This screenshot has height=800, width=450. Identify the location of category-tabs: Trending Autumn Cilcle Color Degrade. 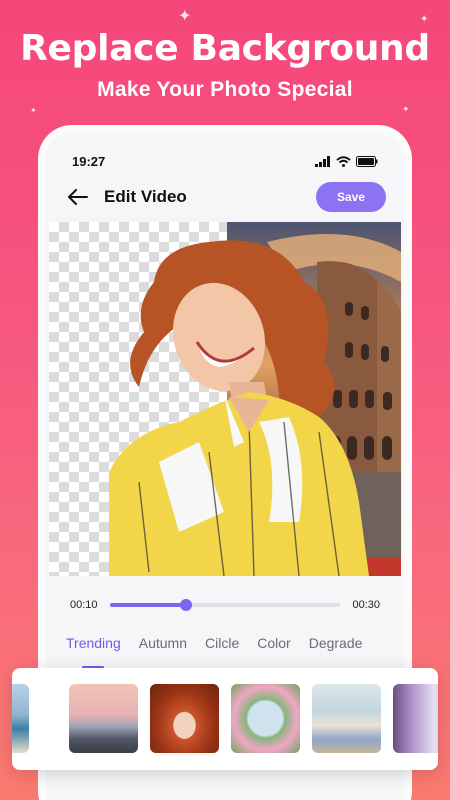
(230, 648).